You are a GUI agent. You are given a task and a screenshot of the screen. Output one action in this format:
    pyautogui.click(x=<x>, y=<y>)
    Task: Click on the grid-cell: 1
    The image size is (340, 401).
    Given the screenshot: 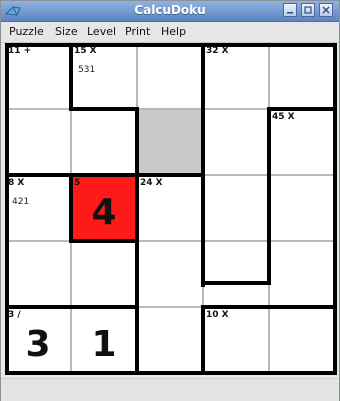 What is the action you would take?
    pyautogui.click(x=104, y=340)
    